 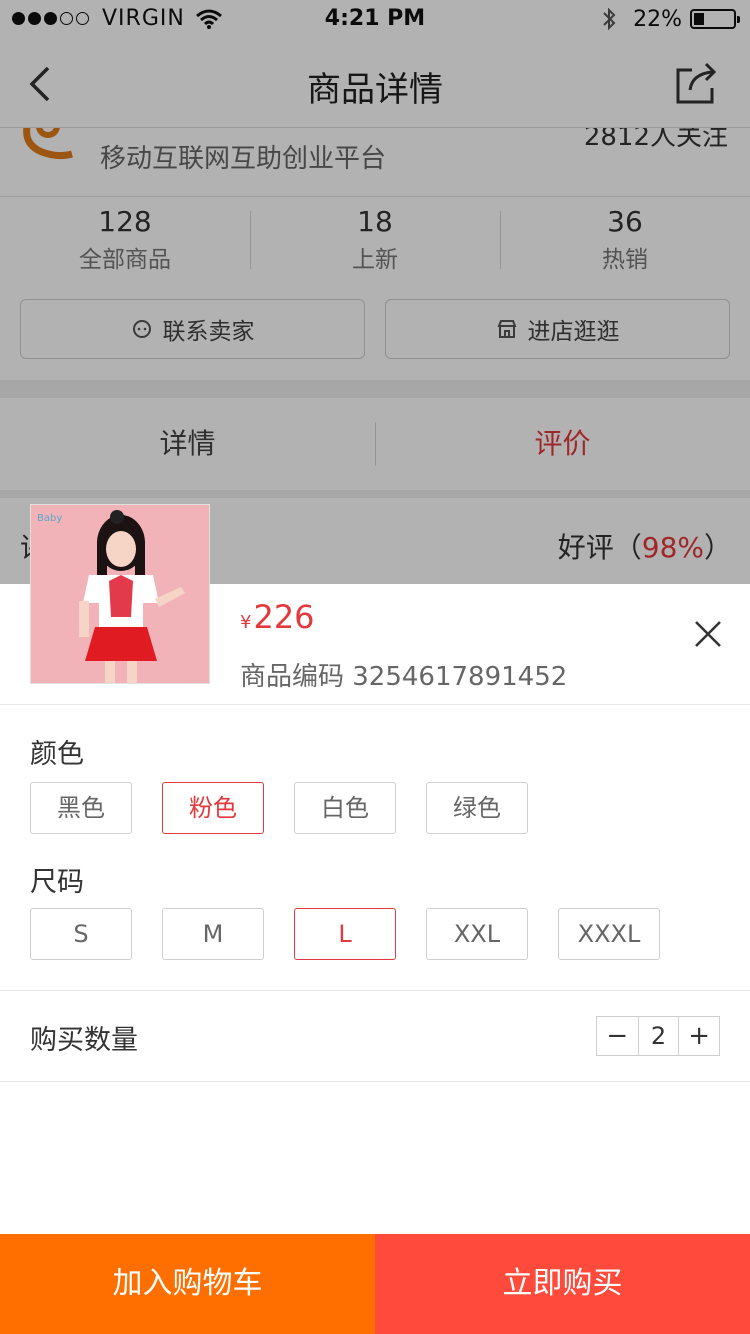 What do you see at coordinates (404, 677) in the screenshot?
I see `product-sku: 商品编码 3254617891452` at bounding box center [404, 677].